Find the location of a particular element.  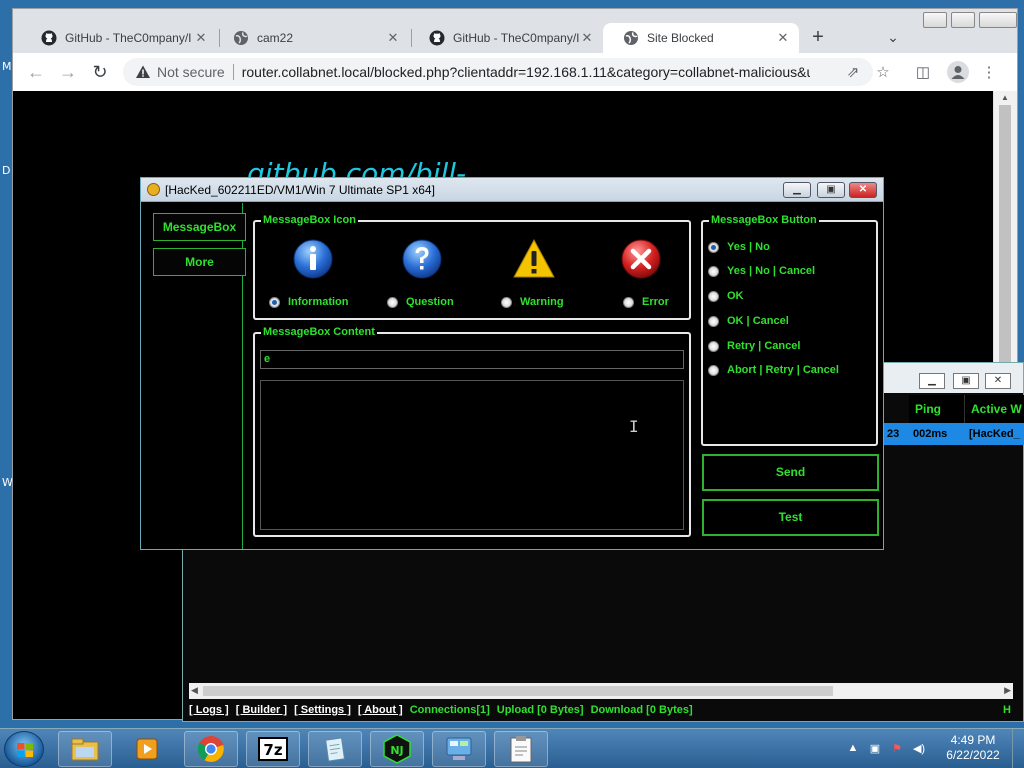

scrollbar-thumb is located at coordinates (518, 691).